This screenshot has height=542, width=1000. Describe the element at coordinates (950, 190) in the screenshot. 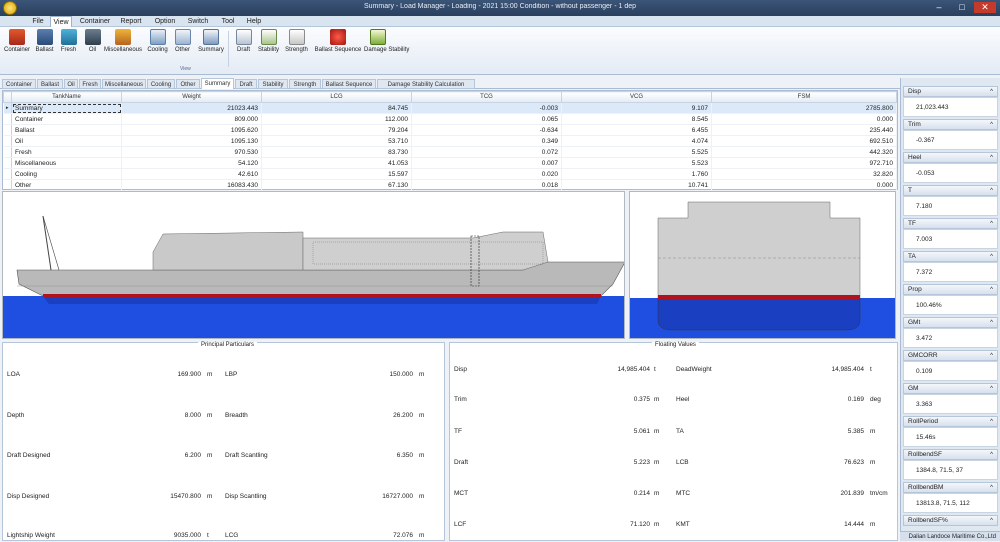

I see `panel-header-t: T ^` at that location.